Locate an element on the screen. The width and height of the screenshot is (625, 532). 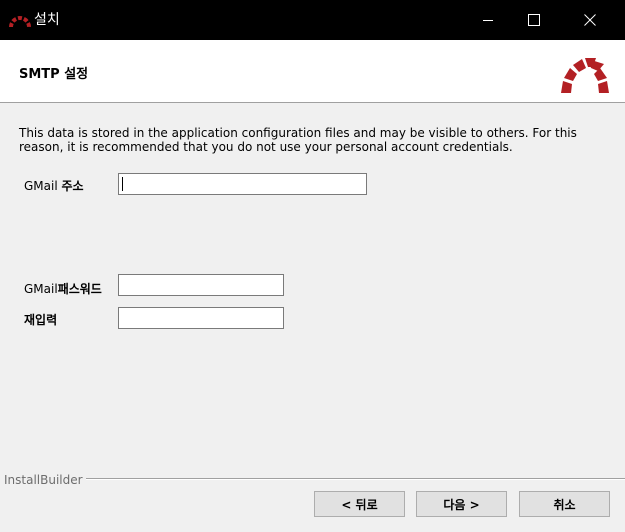
minimize-icon is located at coordinates (488, 20).